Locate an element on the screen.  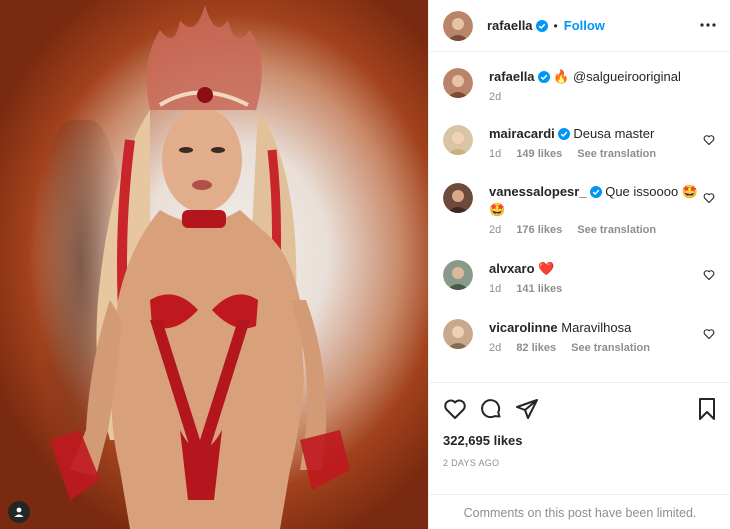
caption-text: 🔥 @salgueirooriginal is located at coordinates (617, 76).